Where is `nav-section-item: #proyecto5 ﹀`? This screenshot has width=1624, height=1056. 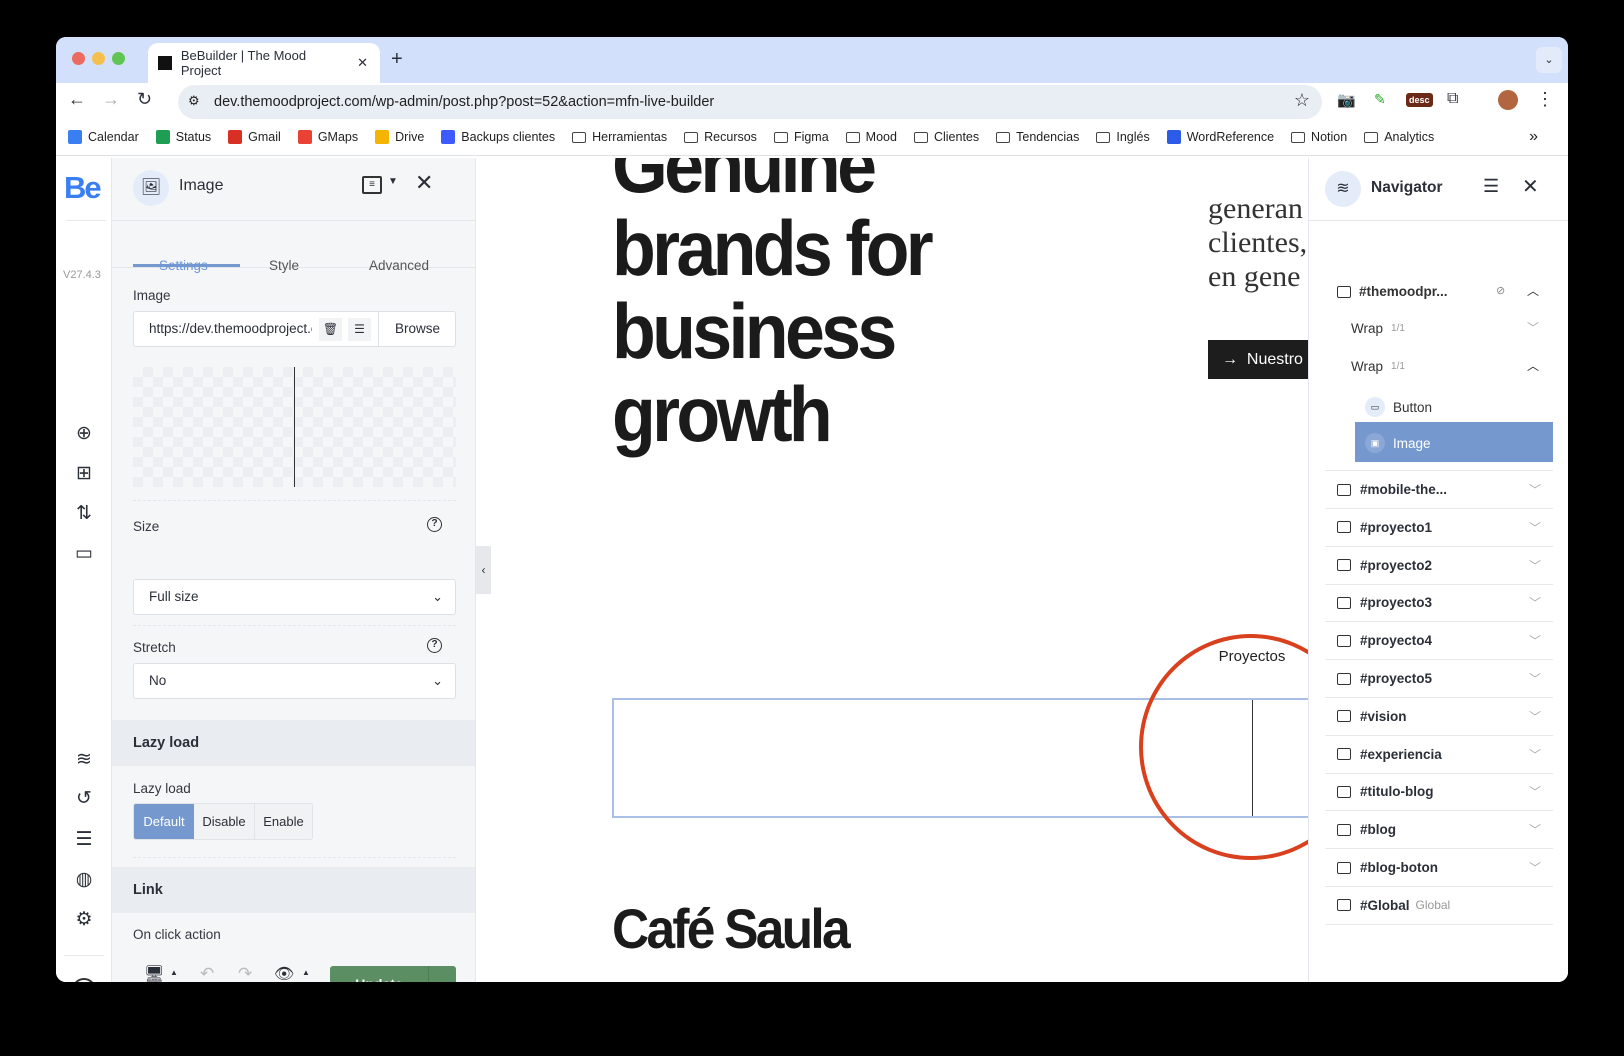
nav-section-item: #proyecto5 ﹀ is located at coordinates (1439, 679).